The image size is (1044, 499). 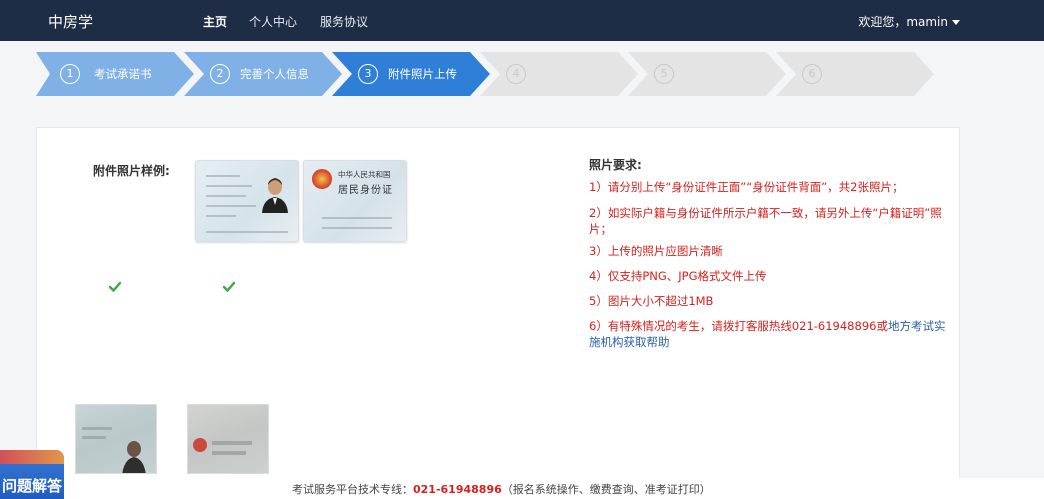 I want to click on step-5: 5, so click(x=707, y=74).